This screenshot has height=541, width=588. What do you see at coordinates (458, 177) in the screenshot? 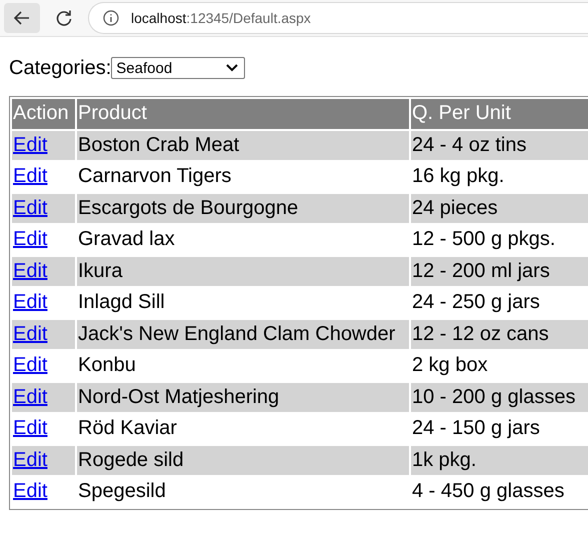
I see `table-cell-text: 16 kg pkg.` at bounding box center [458, 177].